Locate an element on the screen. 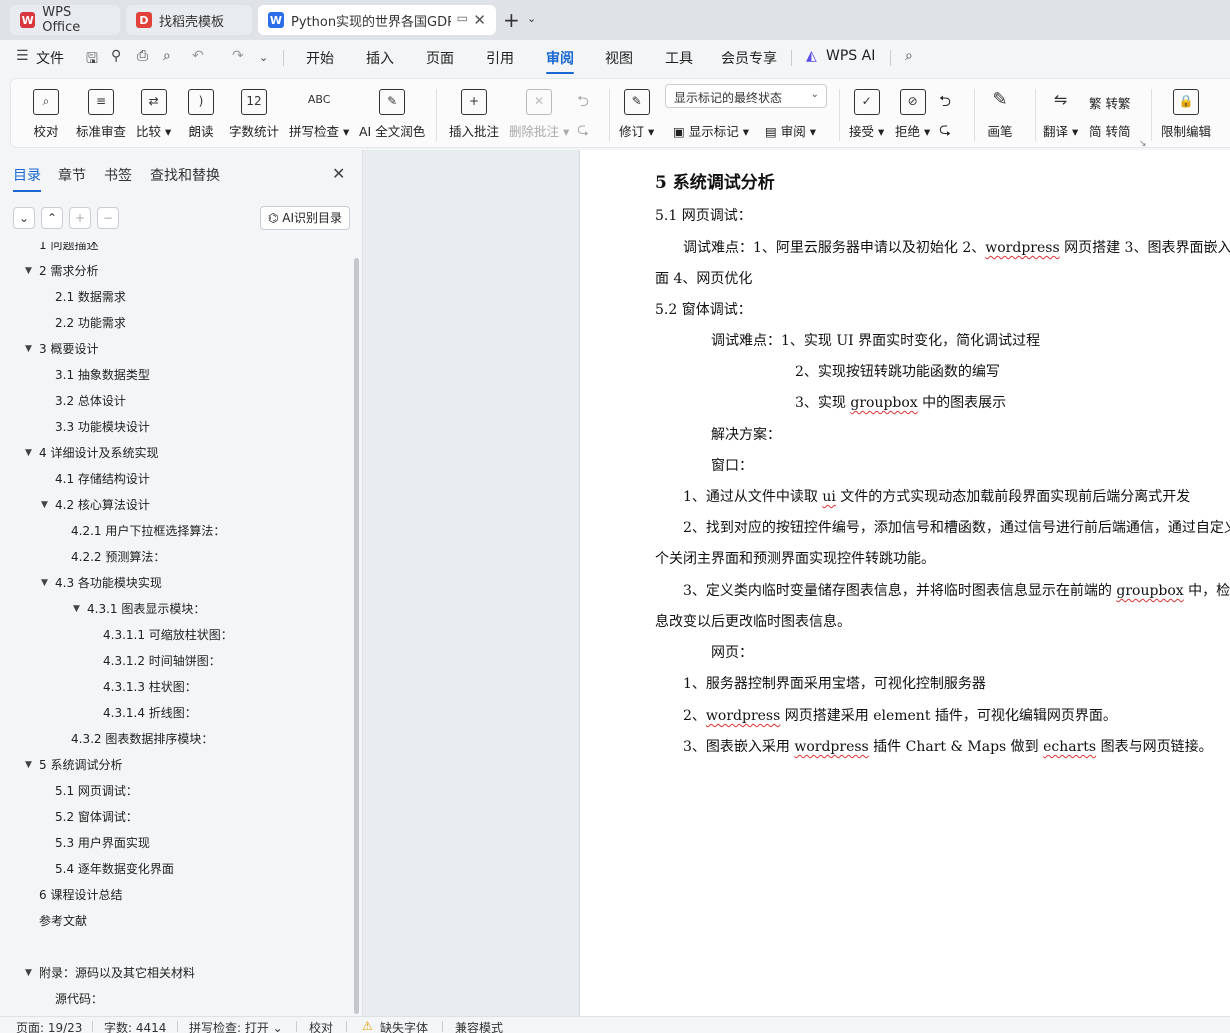  delete-comment-button: ✕ 删除批注 ▾ is located at coordinates (539, 114).